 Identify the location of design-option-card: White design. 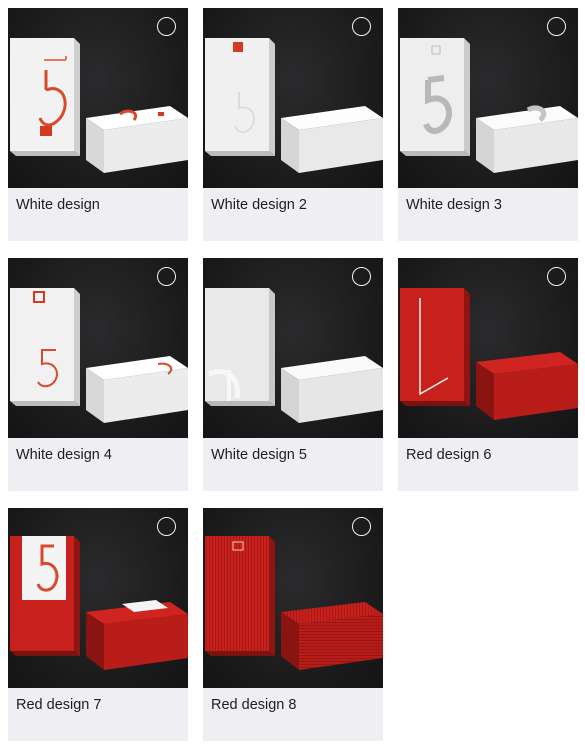
(98, 124).